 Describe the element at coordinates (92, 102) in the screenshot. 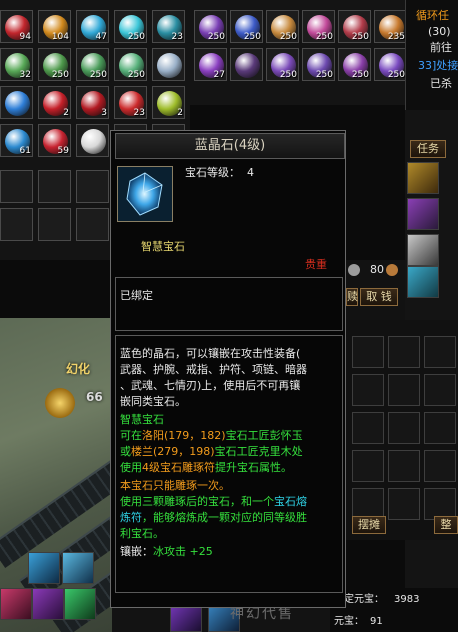

I see `bag-slot: 3` at that location.